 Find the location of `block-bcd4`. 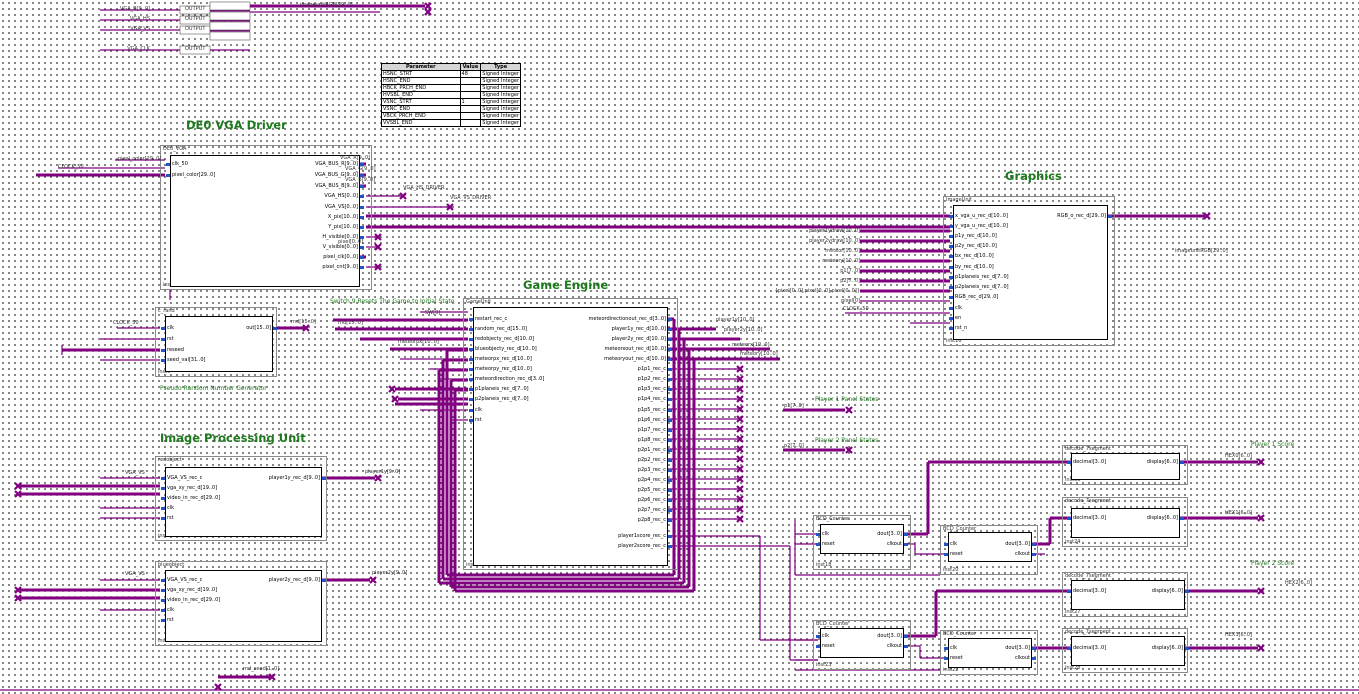

block-bcd4 is located at coordinates (990, 653).